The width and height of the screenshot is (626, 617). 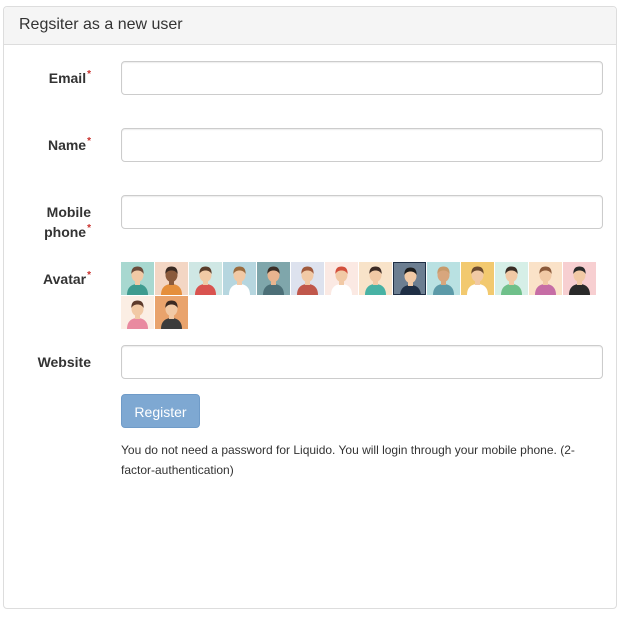 I want to click on panel-title: Regsiter as a new user, so click(x=310, y=26).